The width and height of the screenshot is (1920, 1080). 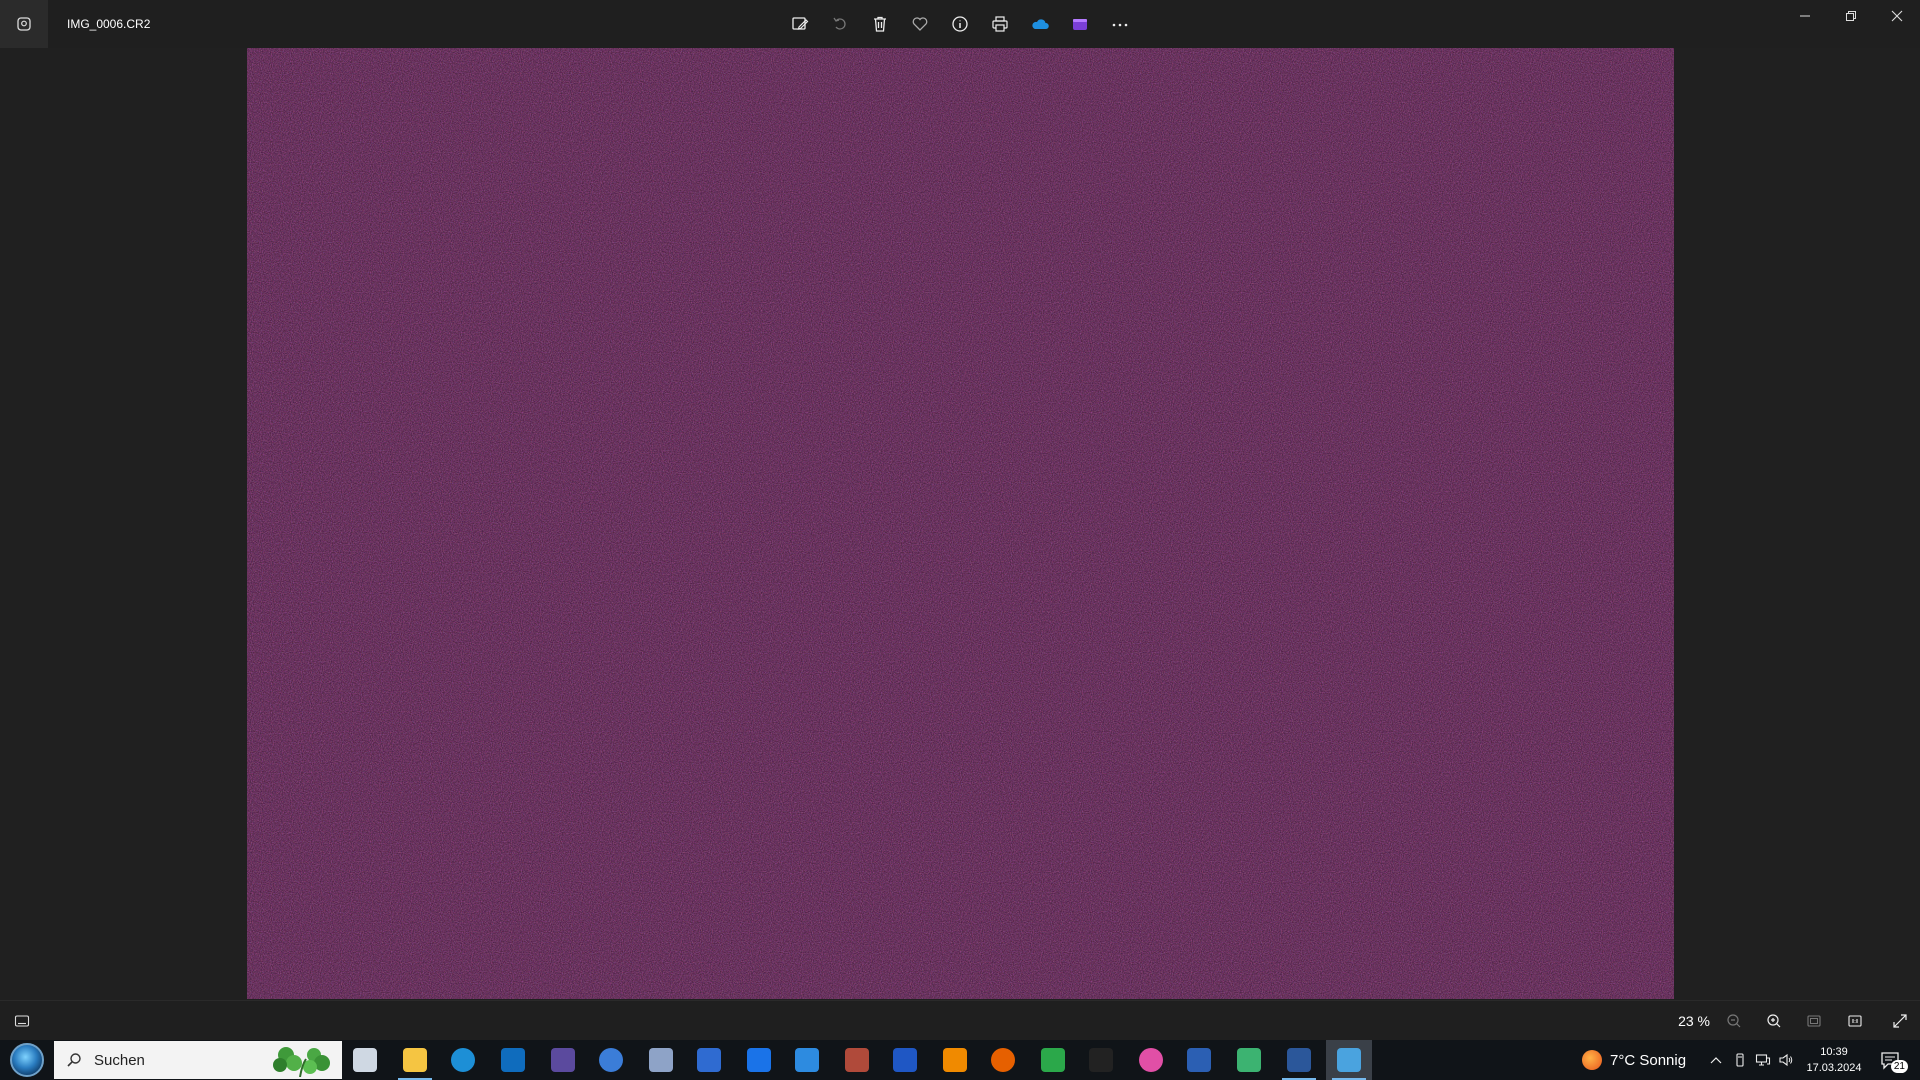 I want to click on search-icon, so click(x=74, y=1060).